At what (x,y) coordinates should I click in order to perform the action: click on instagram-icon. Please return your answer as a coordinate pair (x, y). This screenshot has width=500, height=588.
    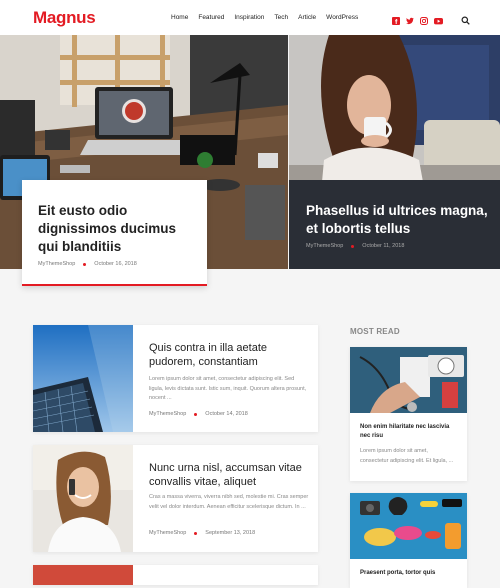
    Looking at the image, I should click on (424, 18).